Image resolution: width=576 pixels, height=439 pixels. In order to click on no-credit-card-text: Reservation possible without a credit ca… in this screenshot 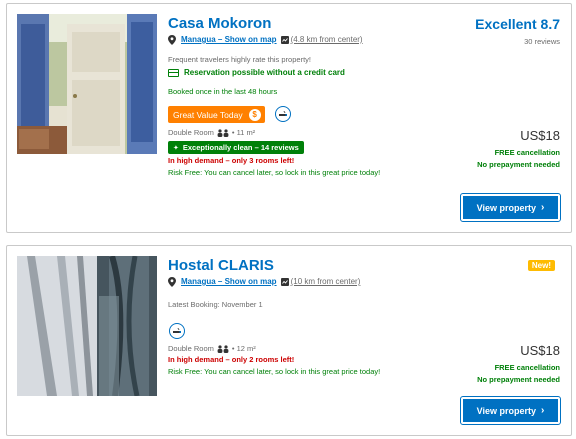, I will do `click(264, 72)`.